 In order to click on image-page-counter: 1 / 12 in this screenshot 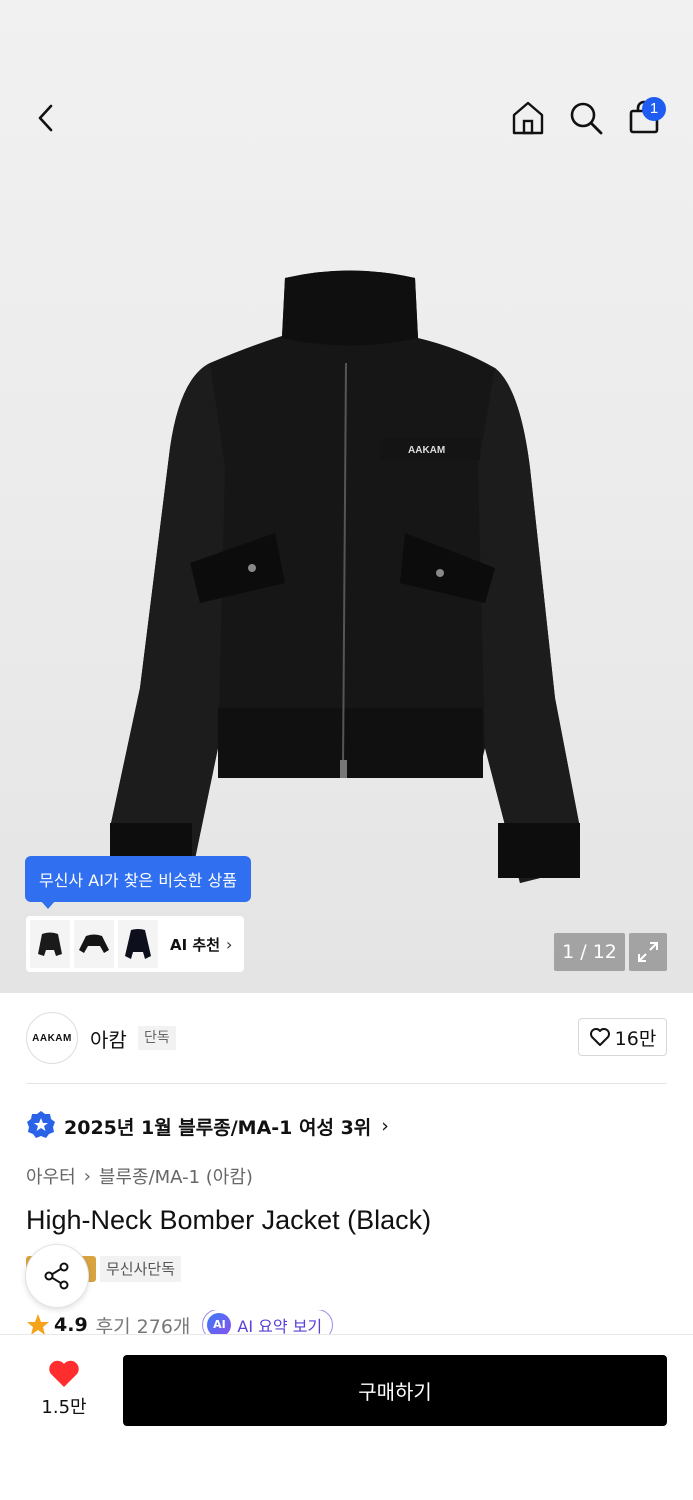, I will do `click(589, 952)`.